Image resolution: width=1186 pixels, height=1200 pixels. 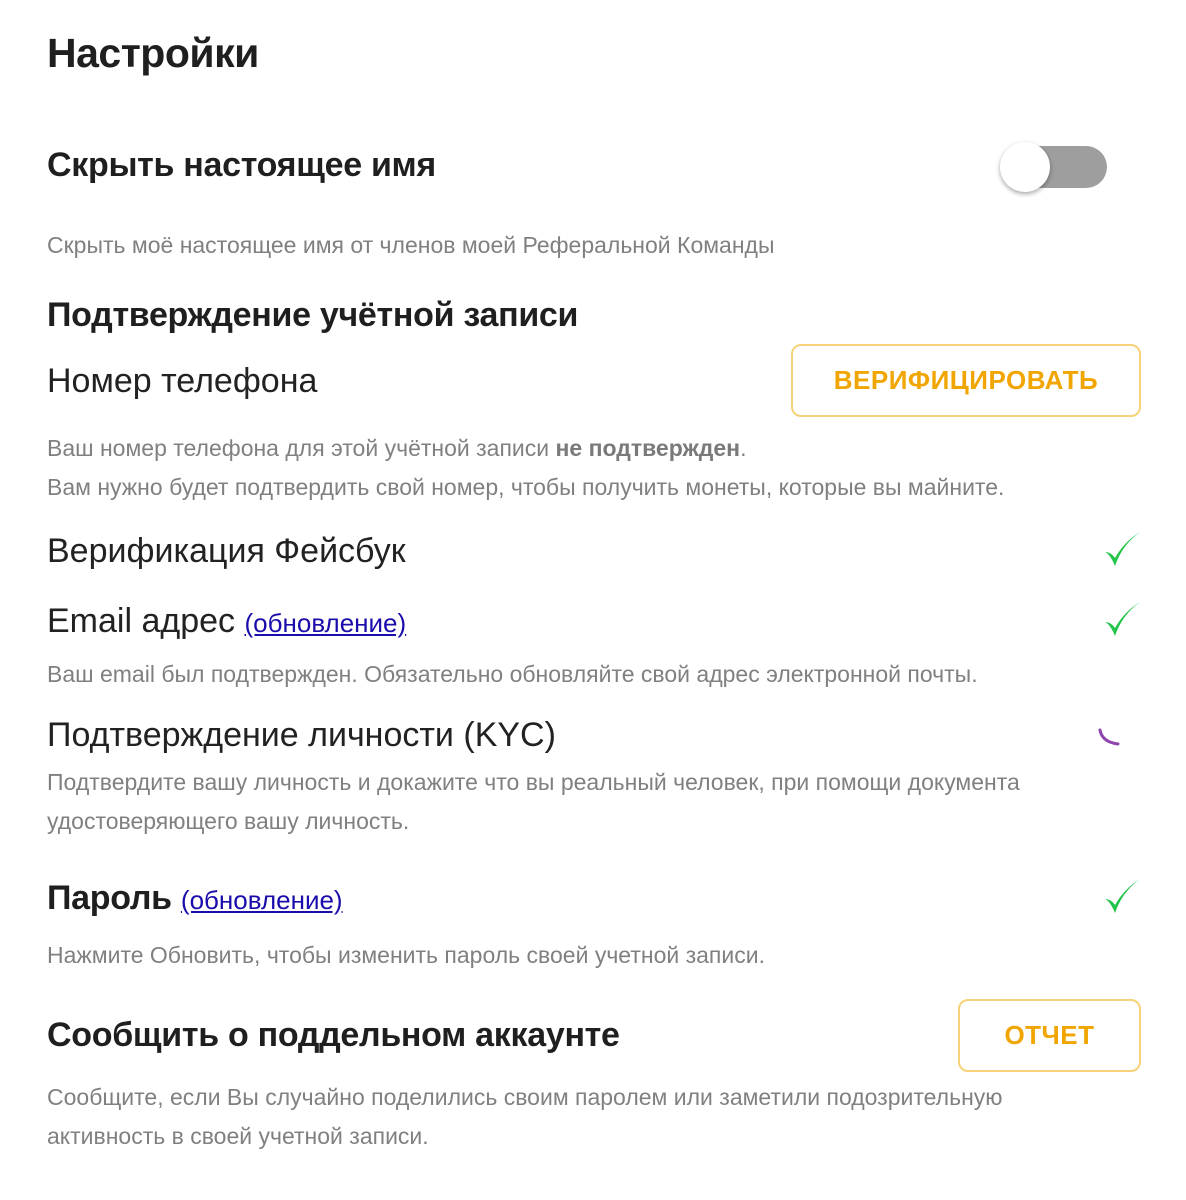 I want to click on page-title: Настройки, so click(x=153, y=53).